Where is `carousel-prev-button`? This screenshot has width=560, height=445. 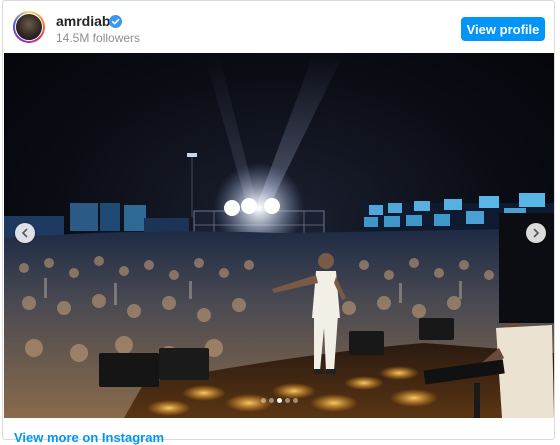 carousel-prev-button is located at coordinates (25, 233).